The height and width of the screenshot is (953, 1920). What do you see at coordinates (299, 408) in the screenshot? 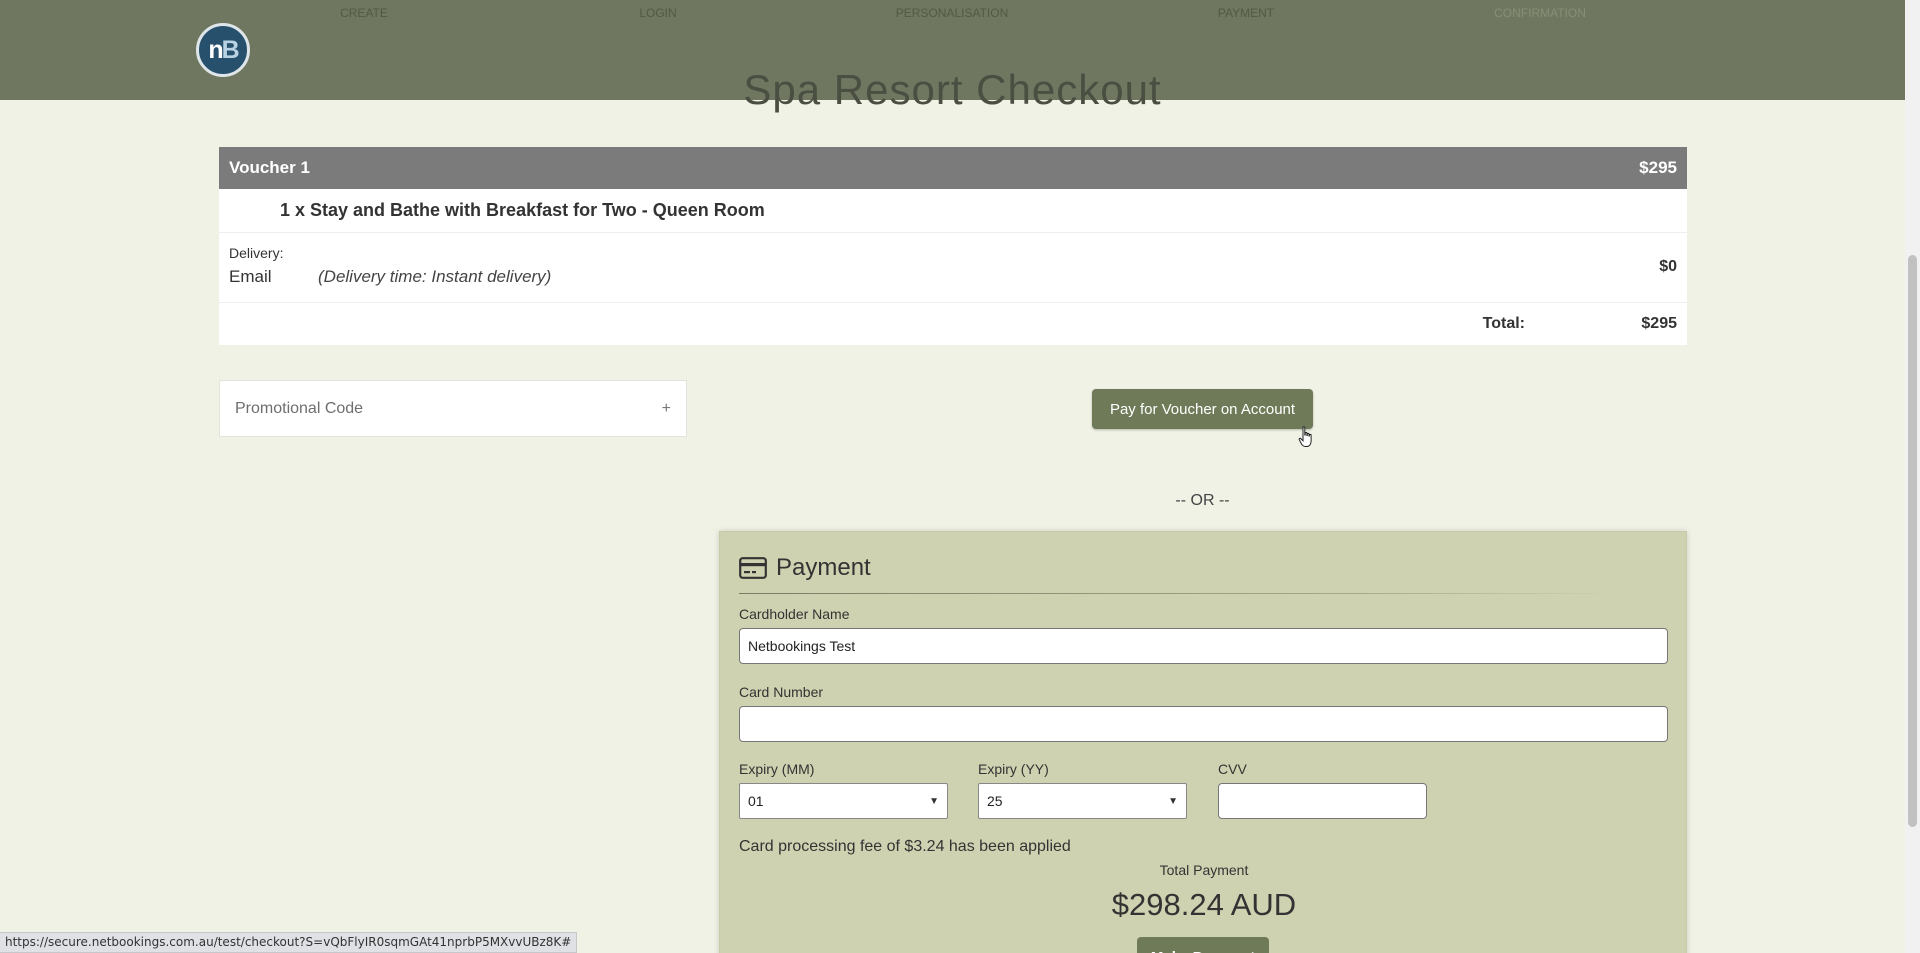
I see `promo-code-label: Promotional Code` at bounding box center [299, 408].